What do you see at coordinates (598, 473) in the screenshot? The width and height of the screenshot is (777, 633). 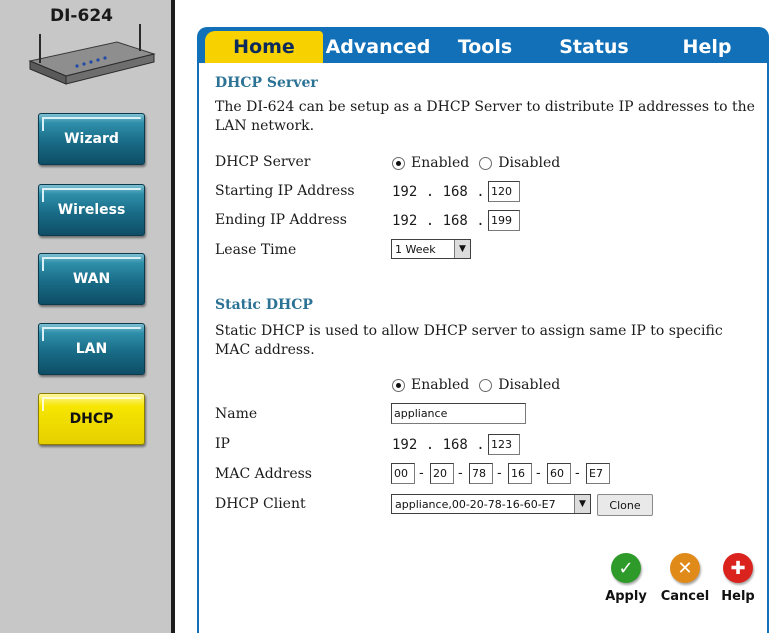 I see `mac-octet-6-input` at bounding box center [598, 473].